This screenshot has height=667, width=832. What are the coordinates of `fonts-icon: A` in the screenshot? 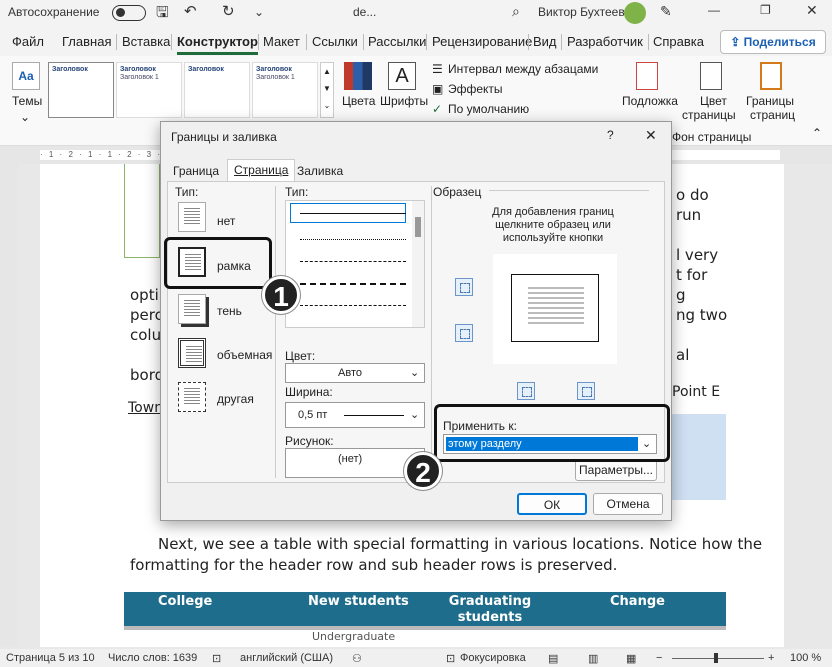 It's located at (402, 76).